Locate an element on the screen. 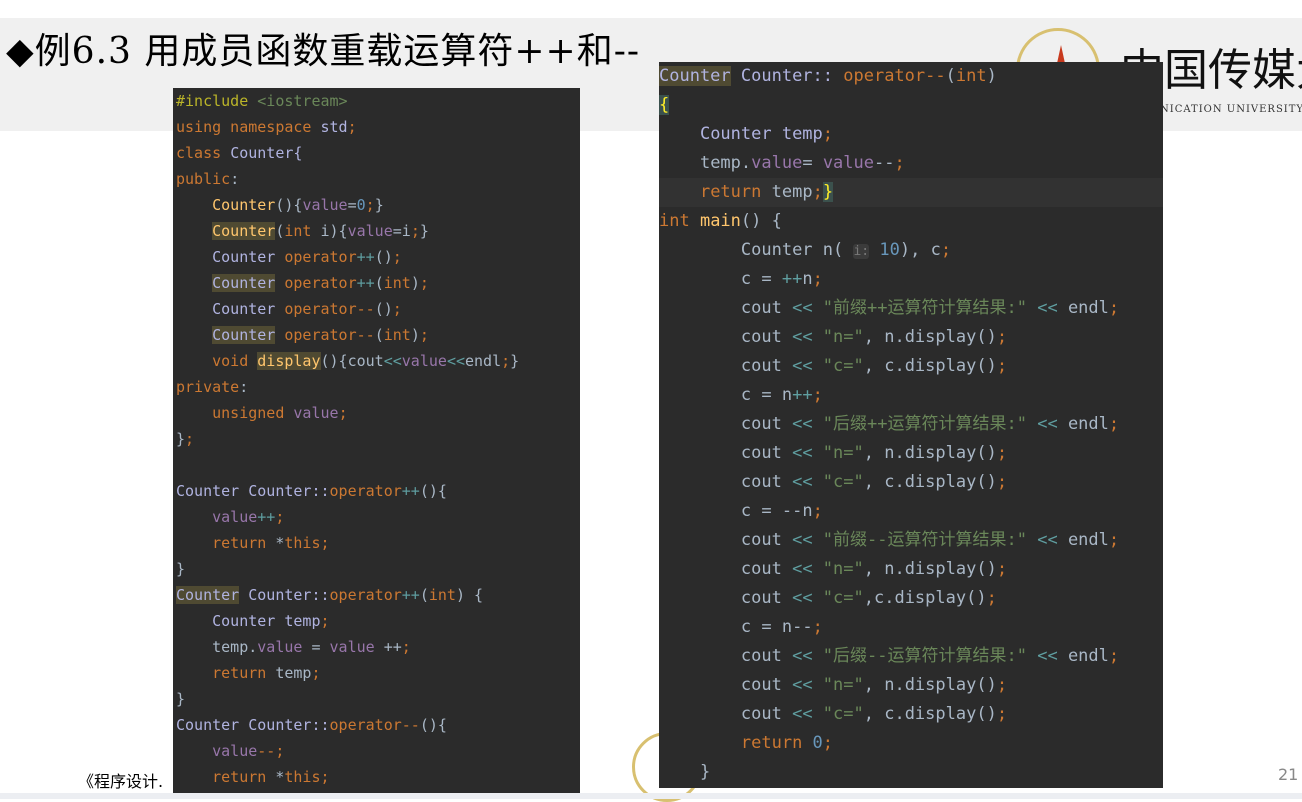 Image resolution: width=1302 pixels, height=802 pixels. code-line: cout << "前缀++运算符计算结果:" << endl; is located at coordinates (911, 308).